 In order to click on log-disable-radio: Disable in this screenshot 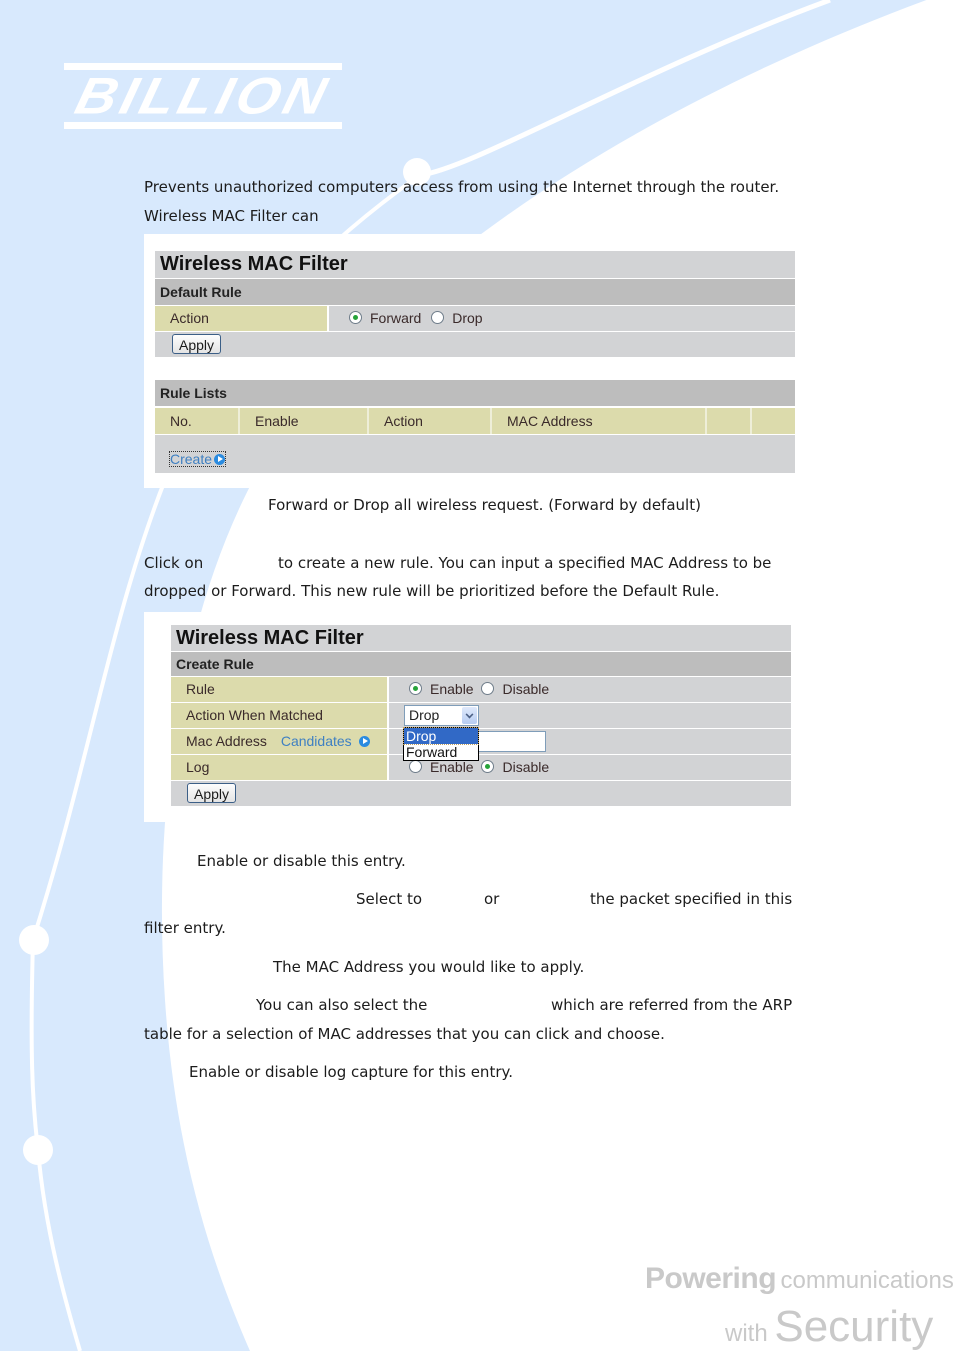, I will do `click(515, 767)`.